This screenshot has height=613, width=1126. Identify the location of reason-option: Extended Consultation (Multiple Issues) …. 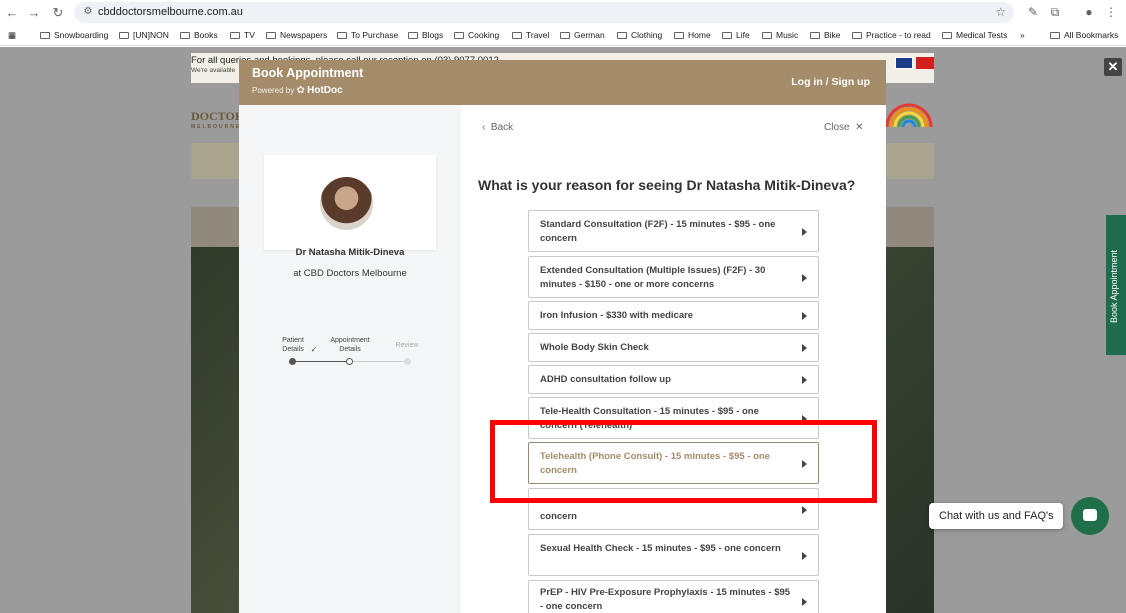
(673, 277).